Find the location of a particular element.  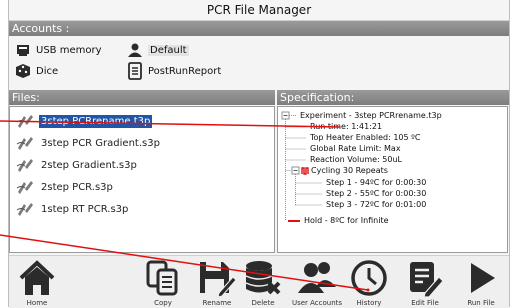

file-label: 1step RT PCR.s3p is located at coordinates (85, 209).